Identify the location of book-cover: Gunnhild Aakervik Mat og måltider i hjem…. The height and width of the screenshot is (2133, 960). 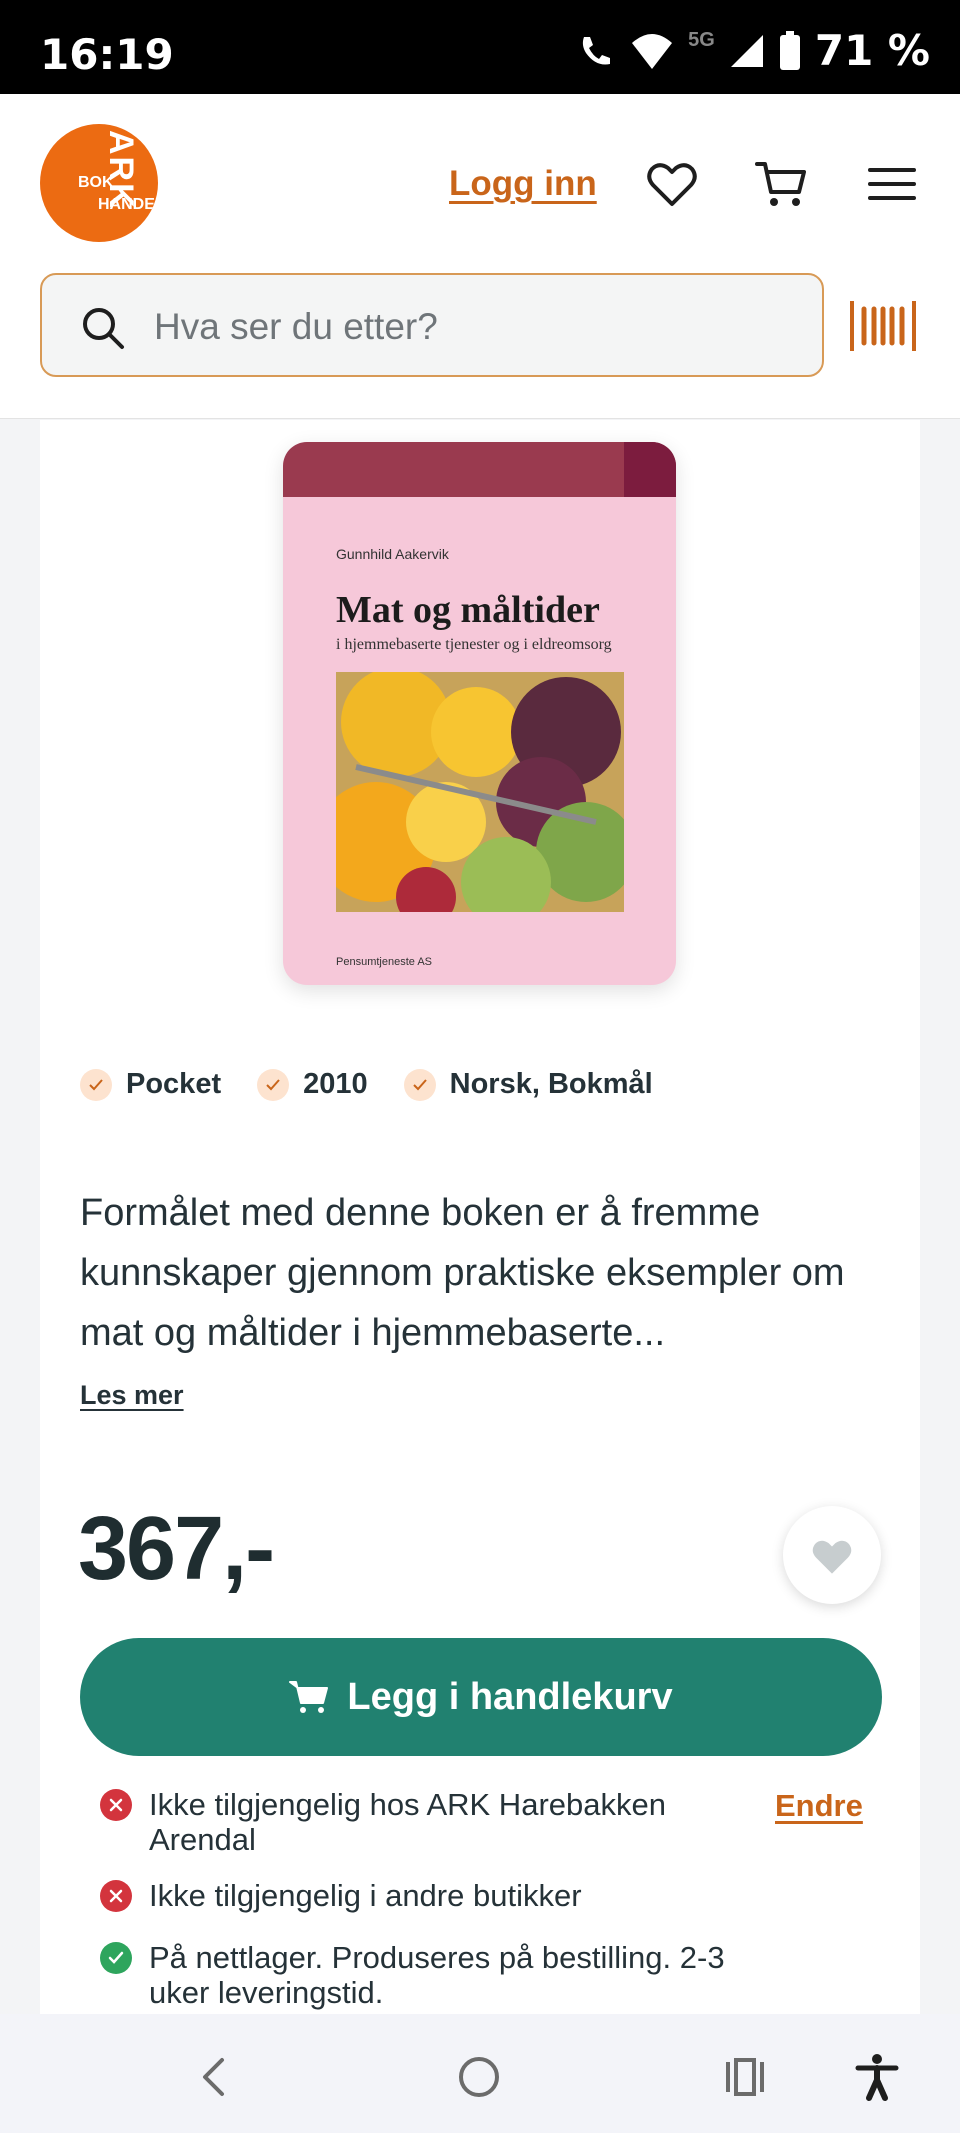
(479, 713).